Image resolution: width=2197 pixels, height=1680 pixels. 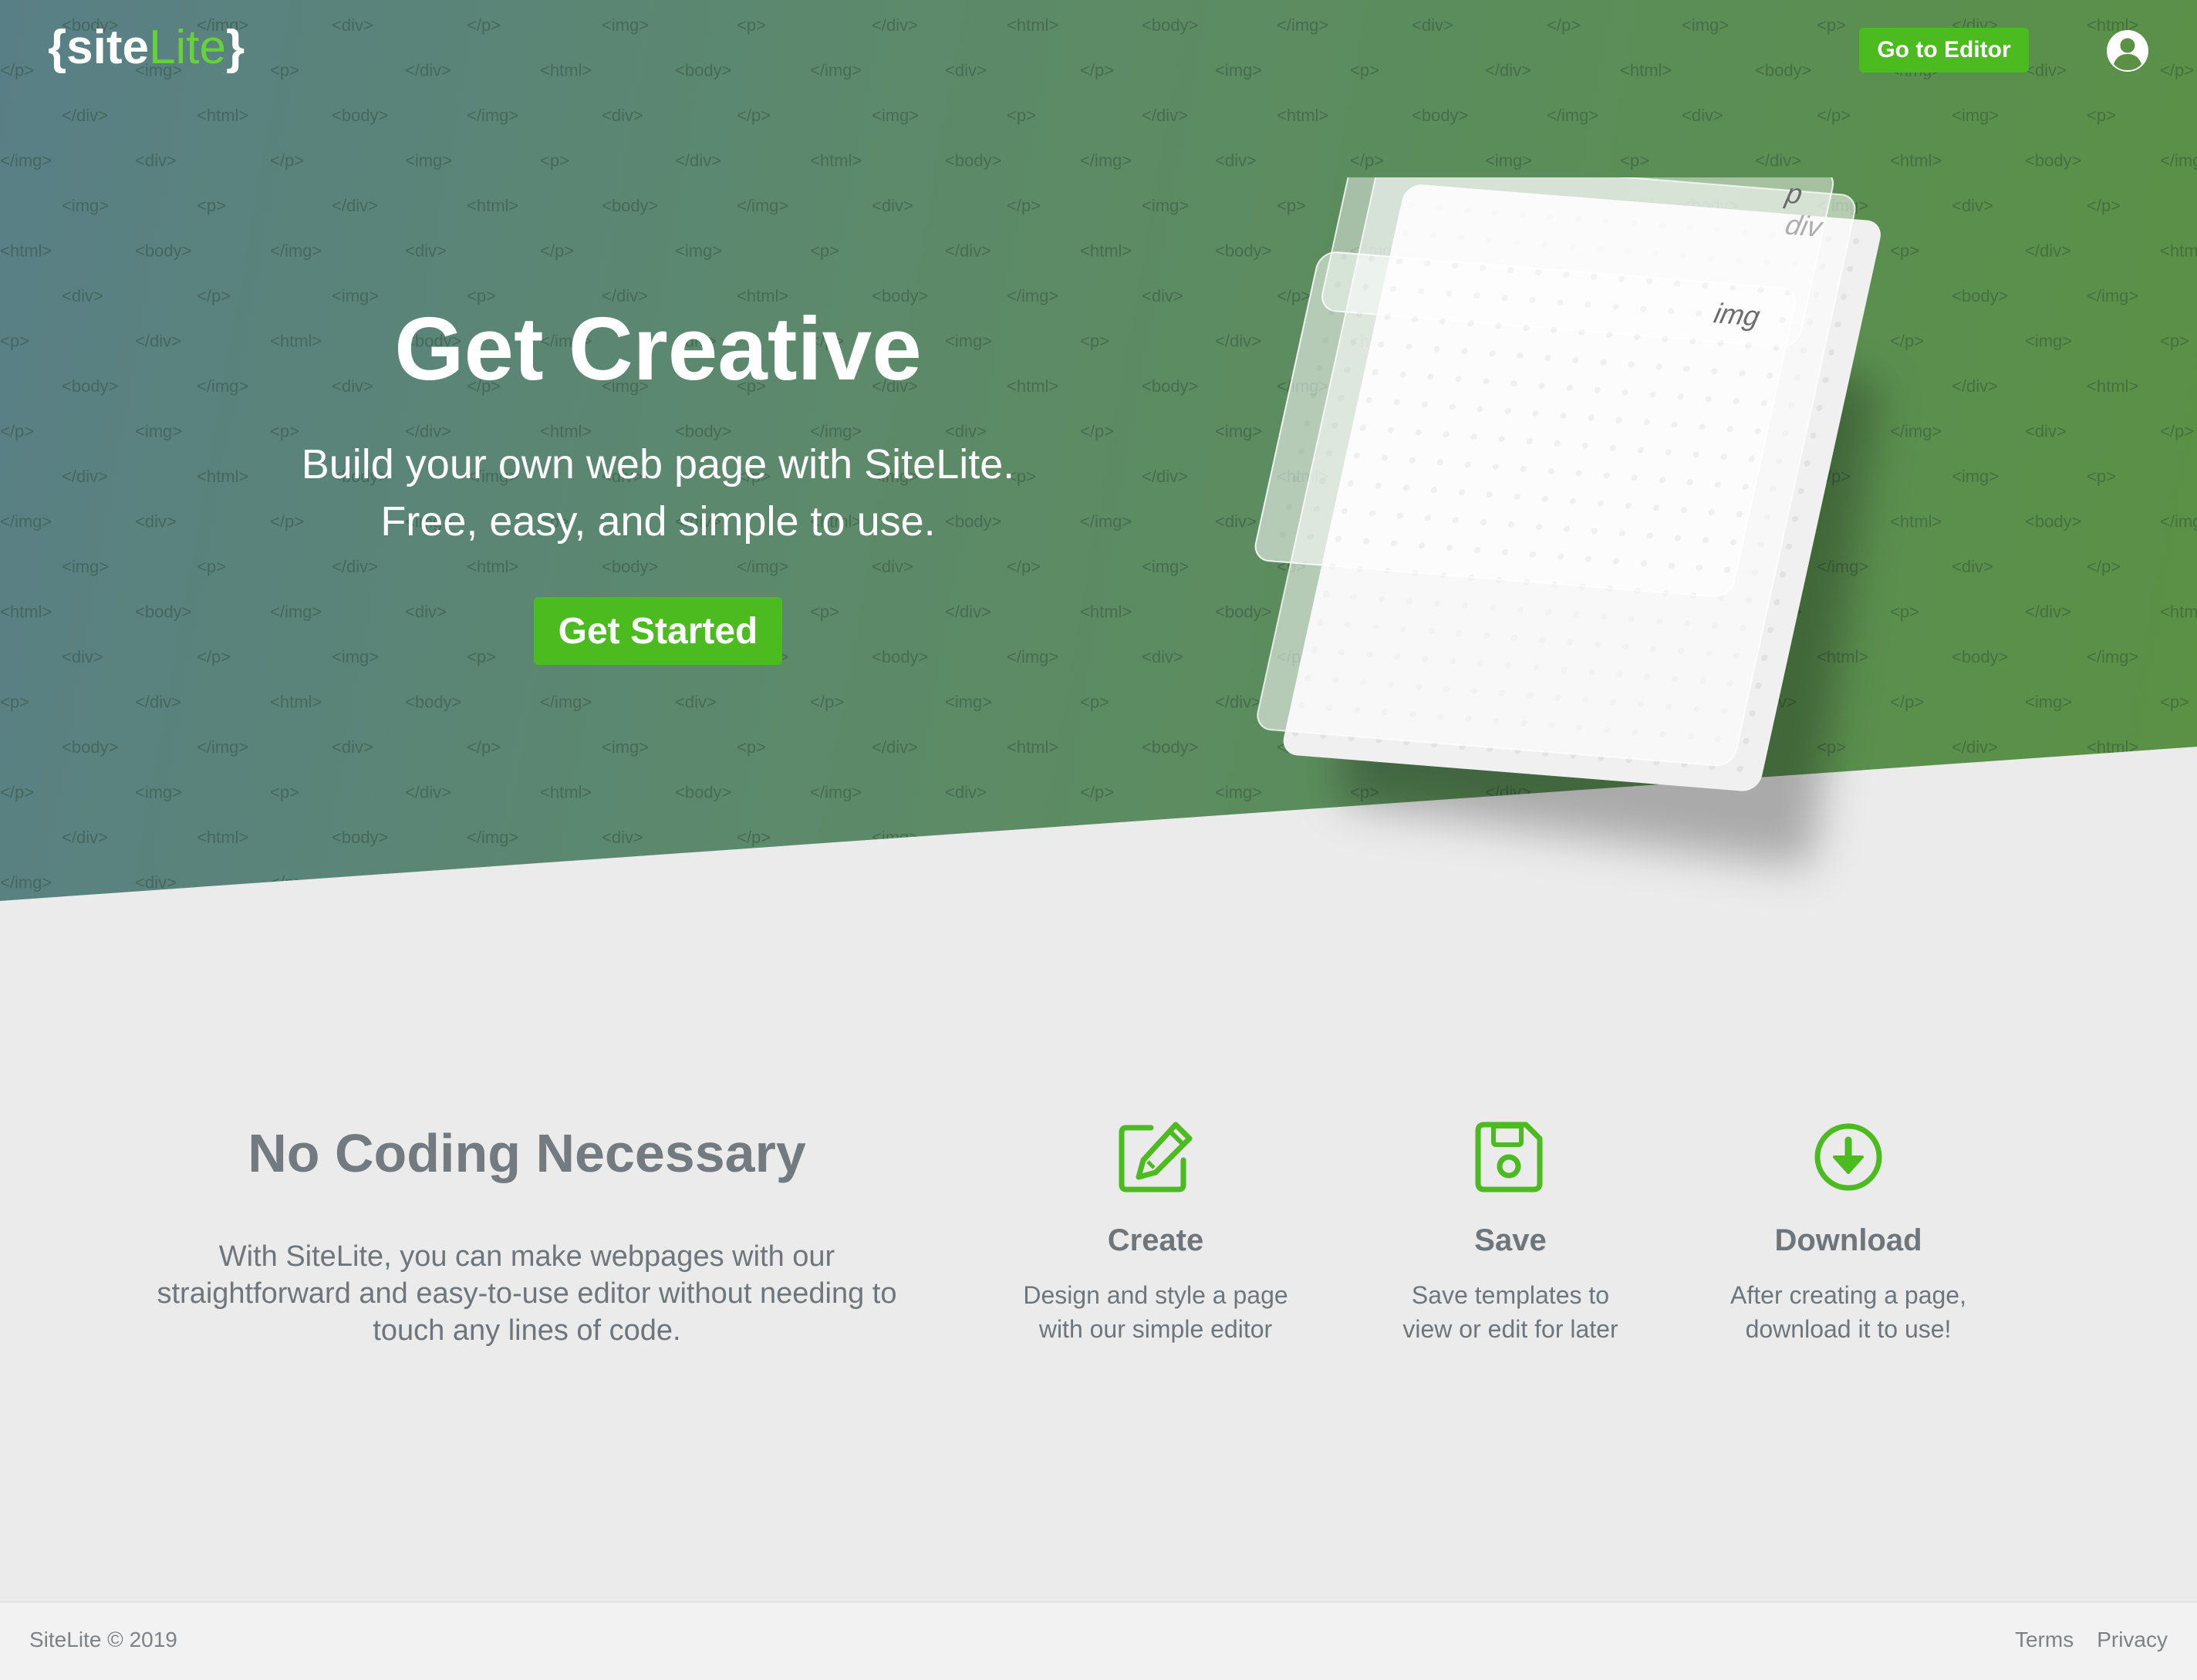 I want to click on hero-subtitle-line-2: Free, easy, and simple to use., so click(x=658, y=521).